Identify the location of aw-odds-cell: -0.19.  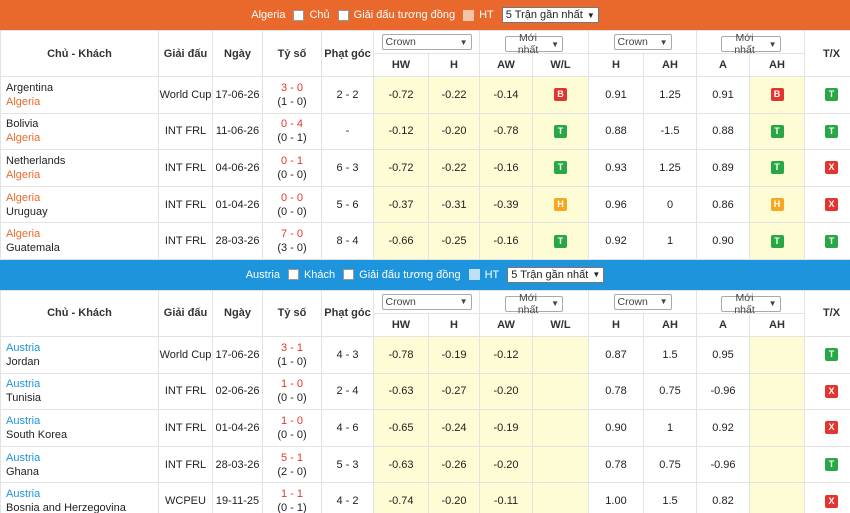
(506, 428).